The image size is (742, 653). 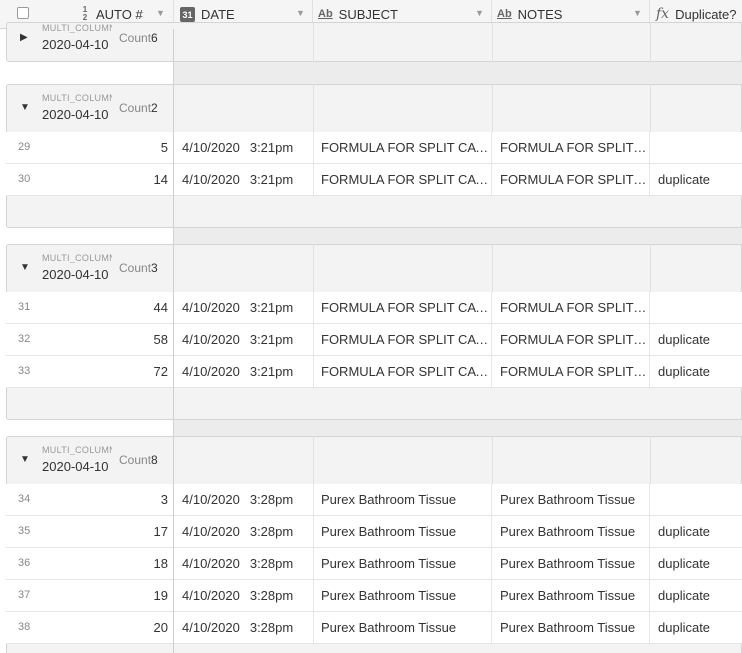 I want to click on auto-number-cell: 72, so click(x=161, y=371).